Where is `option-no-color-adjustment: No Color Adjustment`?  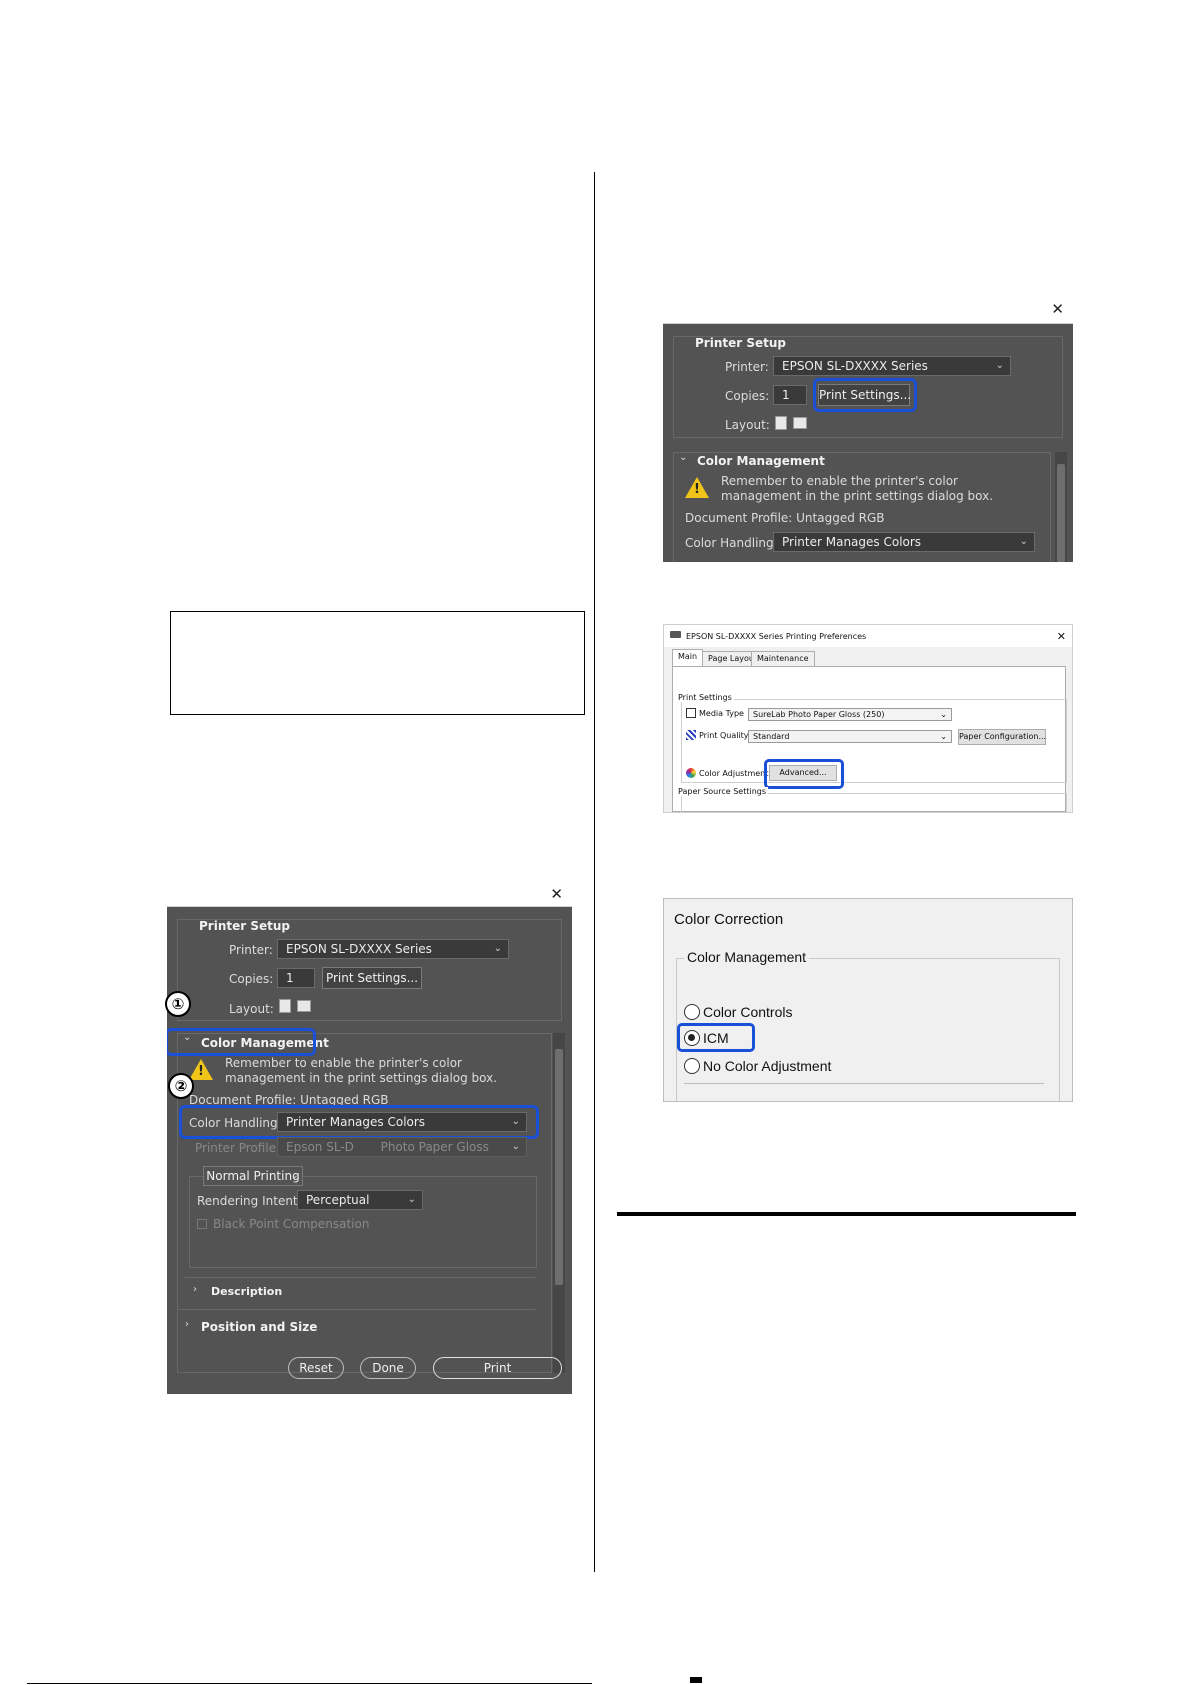 option-no-color-adjustment: No Color Adjustment is located at coordinates (767, 1066).